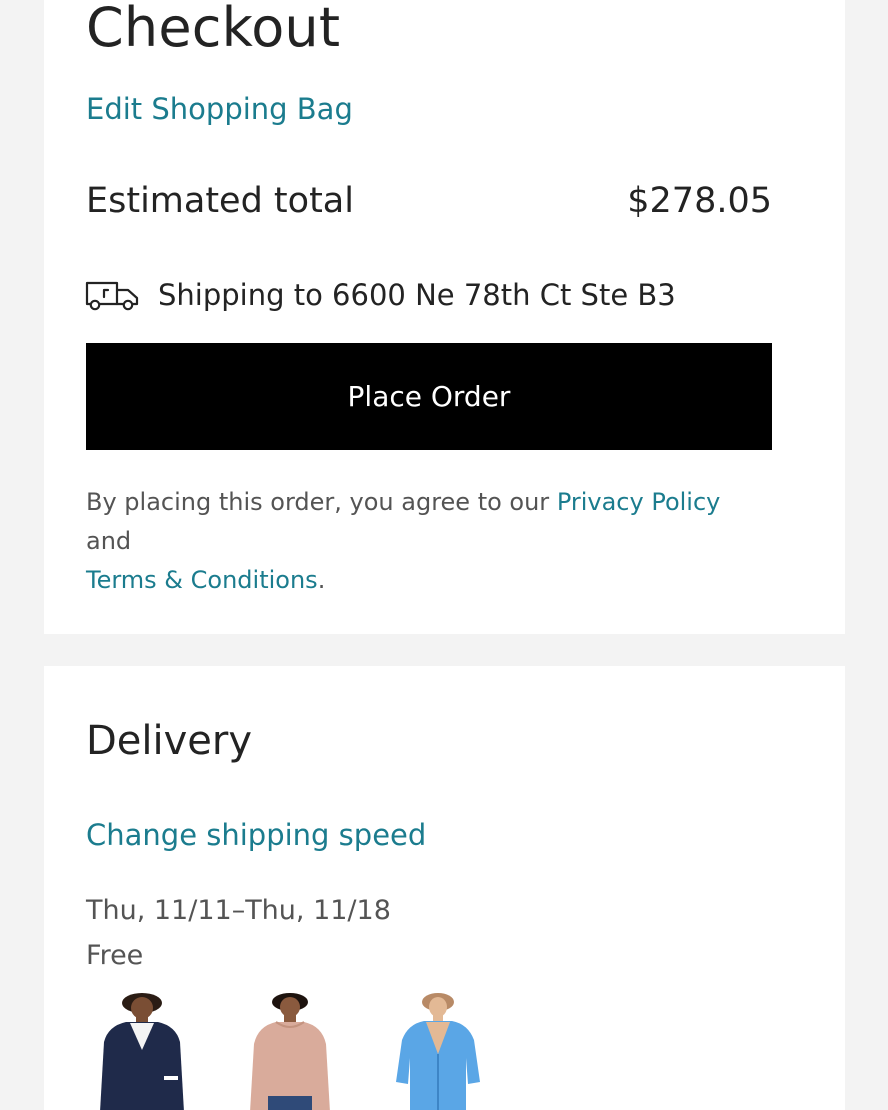 Image resolution: width=888 pixels, height=1110 pixels. I want to click on product-thumbnail-navy-cardigan, so click(142, 1051).